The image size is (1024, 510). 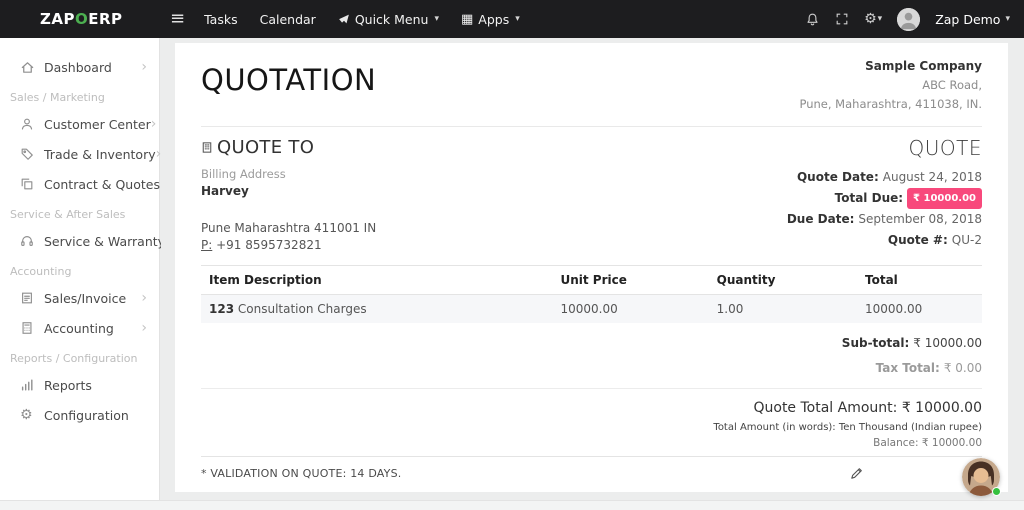 I want to click on sidebar-item-label: Dashboard, so click(x=78, y=67).